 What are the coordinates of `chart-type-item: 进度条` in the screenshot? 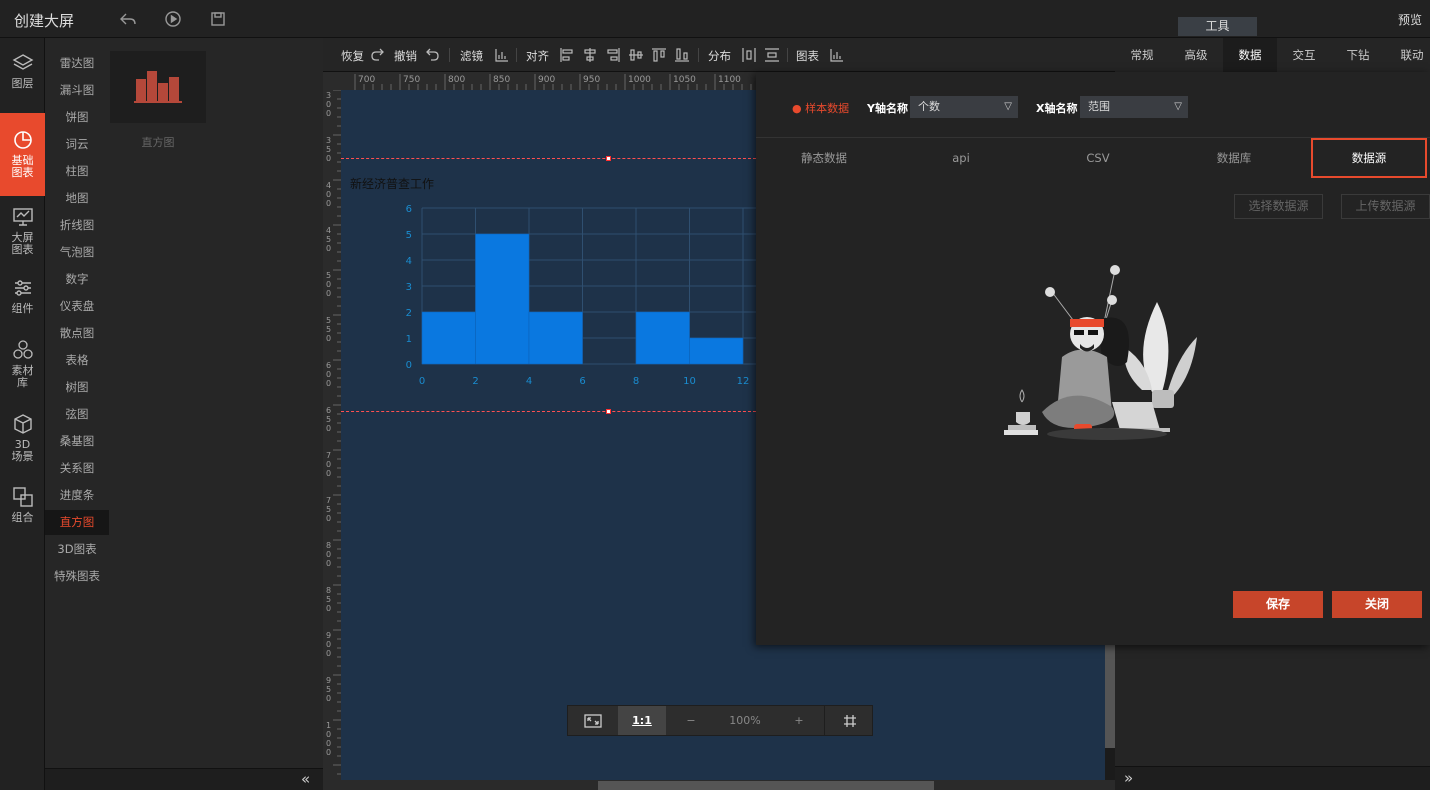 It's located at (77, 495).